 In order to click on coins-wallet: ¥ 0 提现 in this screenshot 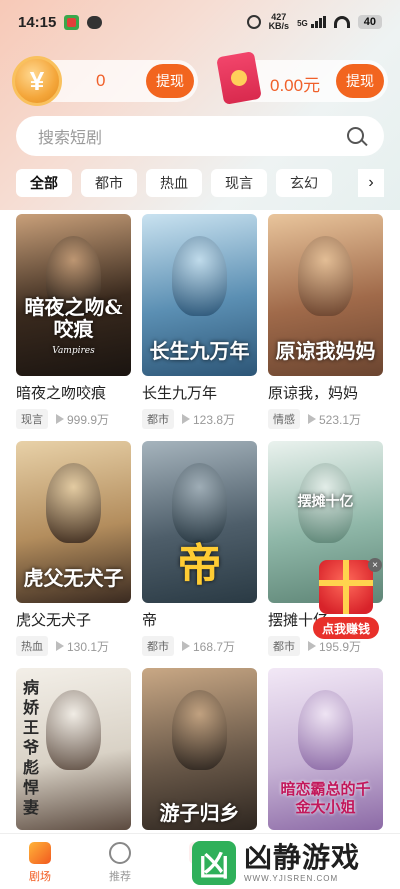, I will do `click(105, 81)`.